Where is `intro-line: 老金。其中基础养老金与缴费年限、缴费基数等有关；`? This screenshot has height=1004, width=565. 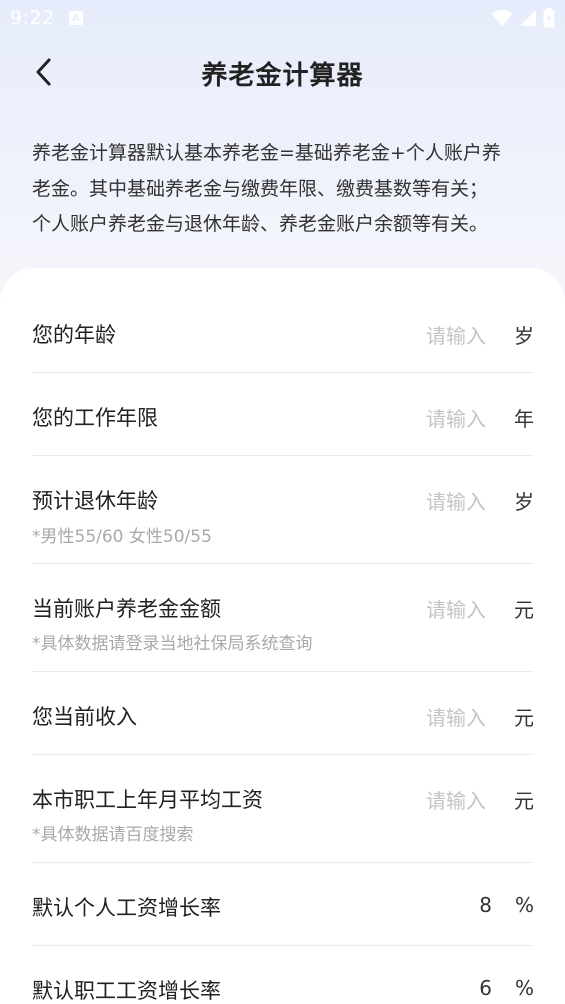 intro-line: 老金。其中基础养老金与缴费年限、缴费基数等有关； is located at coordinates (260, 188).